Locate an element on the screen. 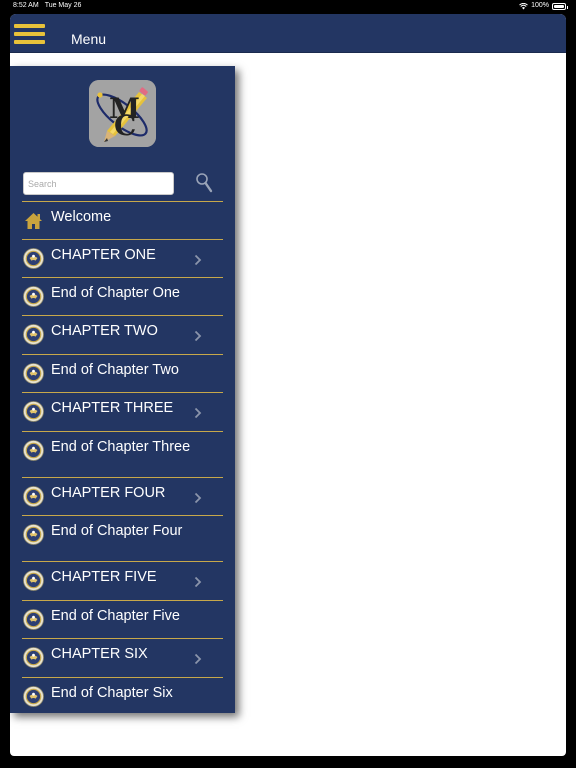 The image size is (576, 768). menu-item-label: CHAPTER ONE is located at coordinates (103, 255).